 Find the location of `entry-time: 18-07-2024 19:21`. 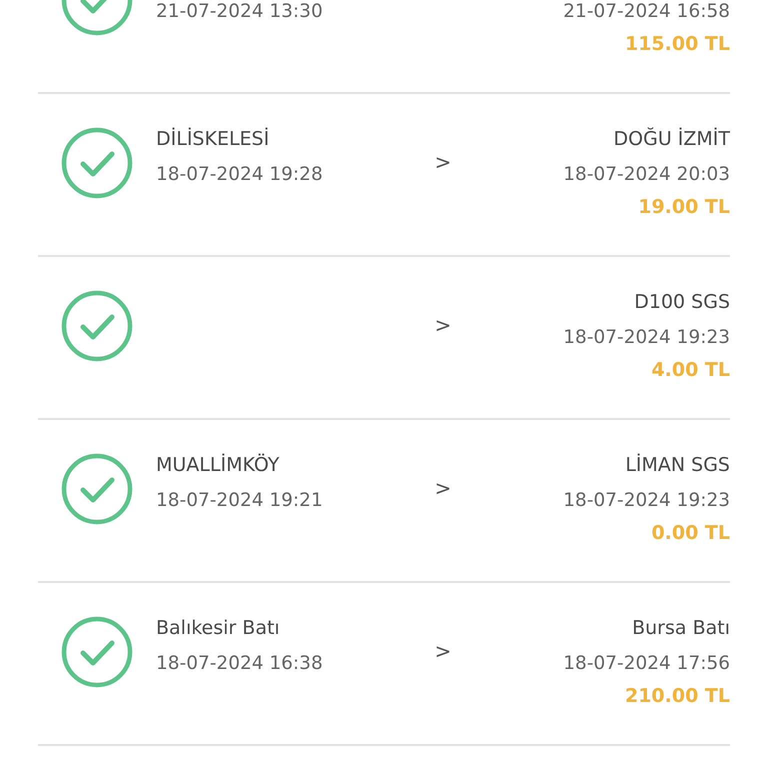

entry-time: 18-07-2024 19:21 is located at coordinates (239, 501).